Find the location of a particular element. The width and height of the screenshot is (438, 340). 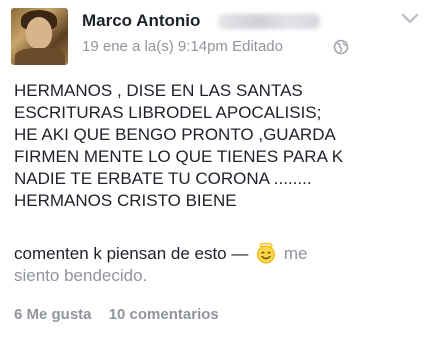

post-body-line: FIRMEN MENTE LO QUE TIENES PARA K is located at coordinates (179, 156).